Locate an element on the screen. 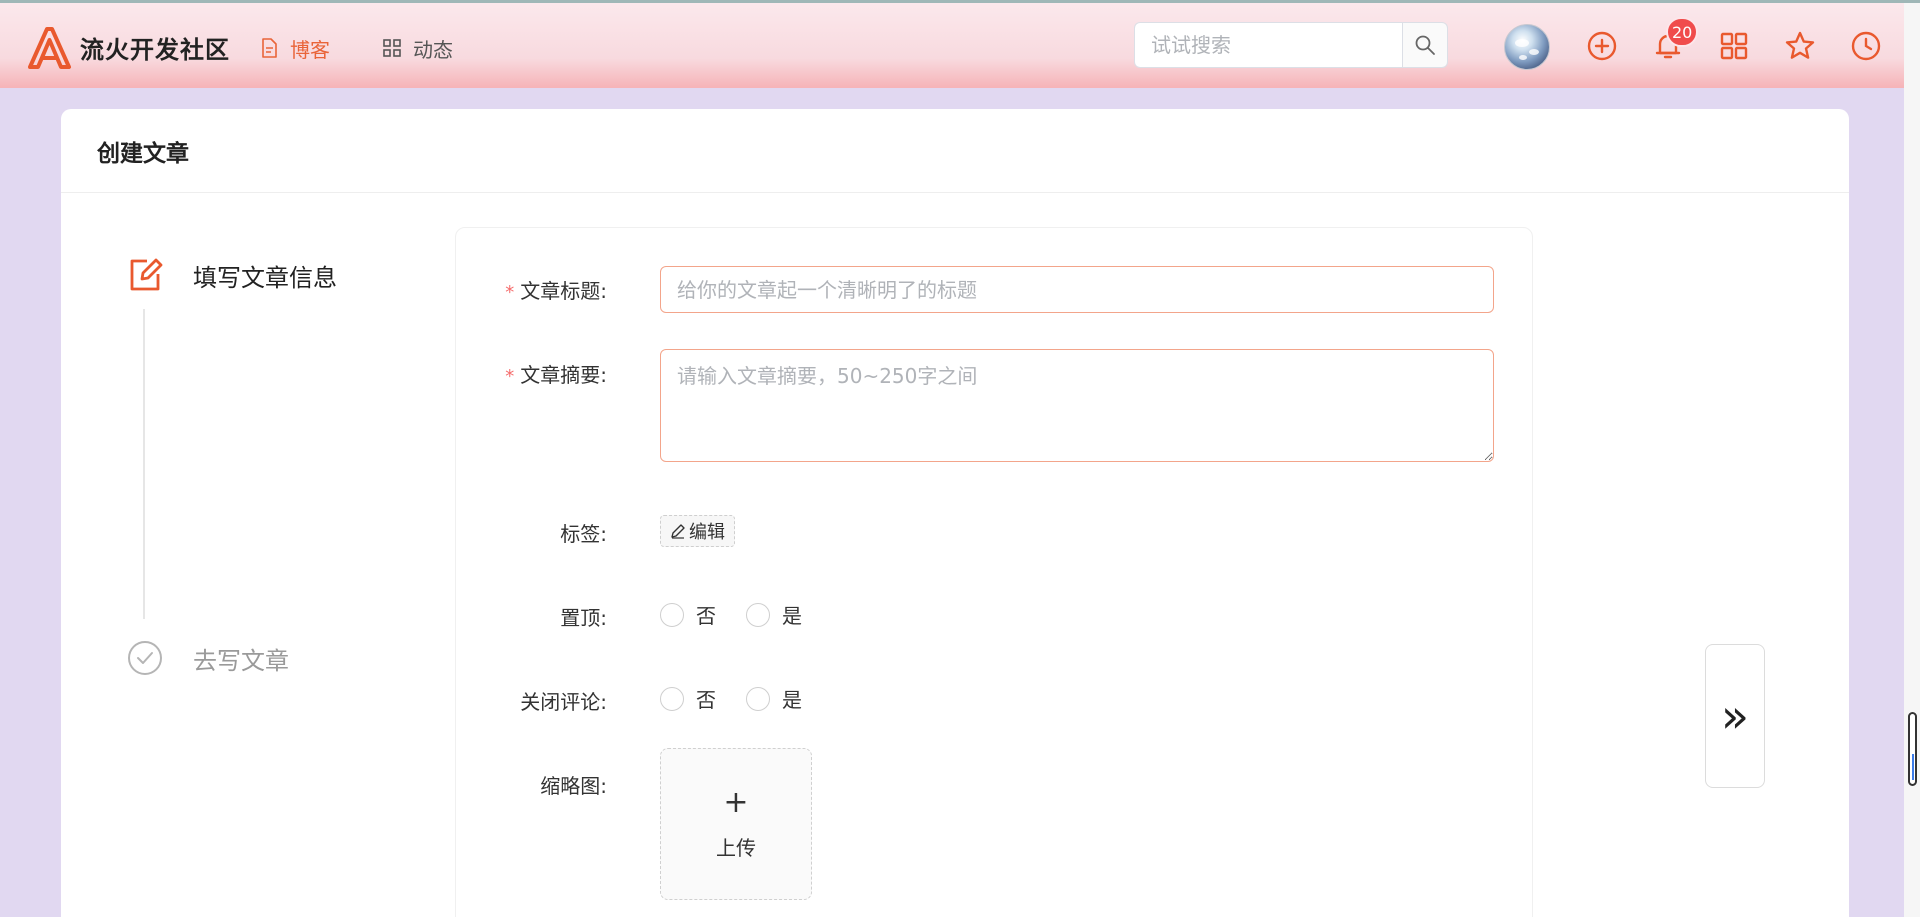 Image resolution: width=1920 pixels, height=917 pixels. summary-label: * 文章摘要: is located at coordinates (556, 373).